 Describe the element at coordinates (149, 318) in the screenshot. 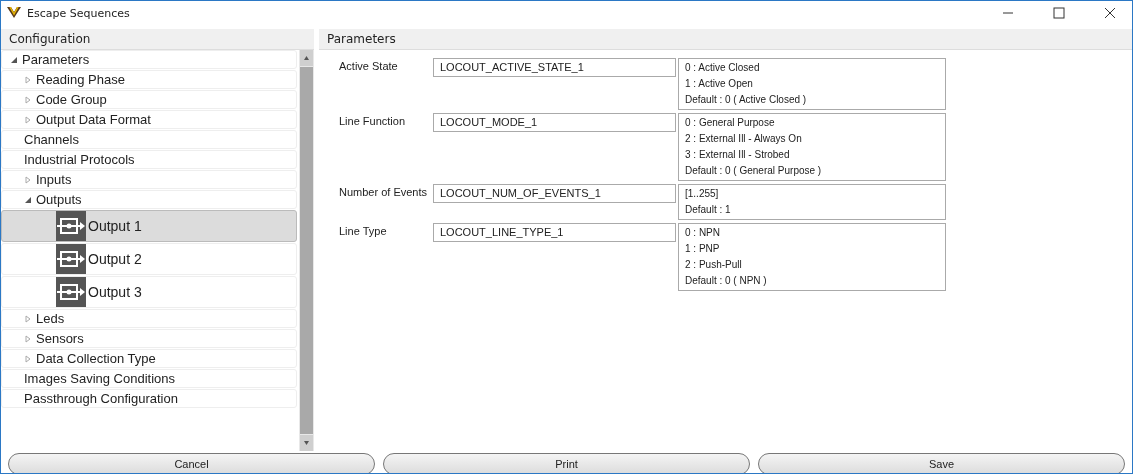

I see `tree-item: Leds` at that location.